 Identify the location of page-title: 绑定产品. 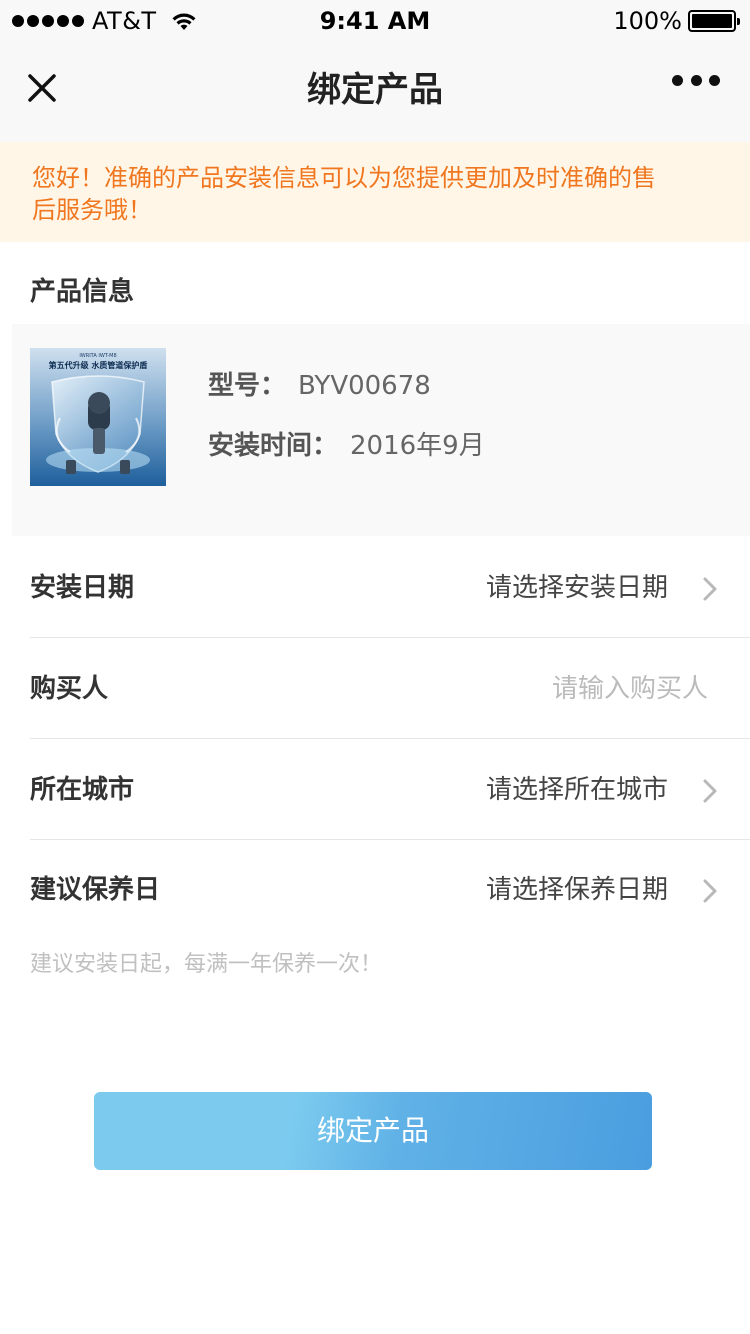
(375, 90).